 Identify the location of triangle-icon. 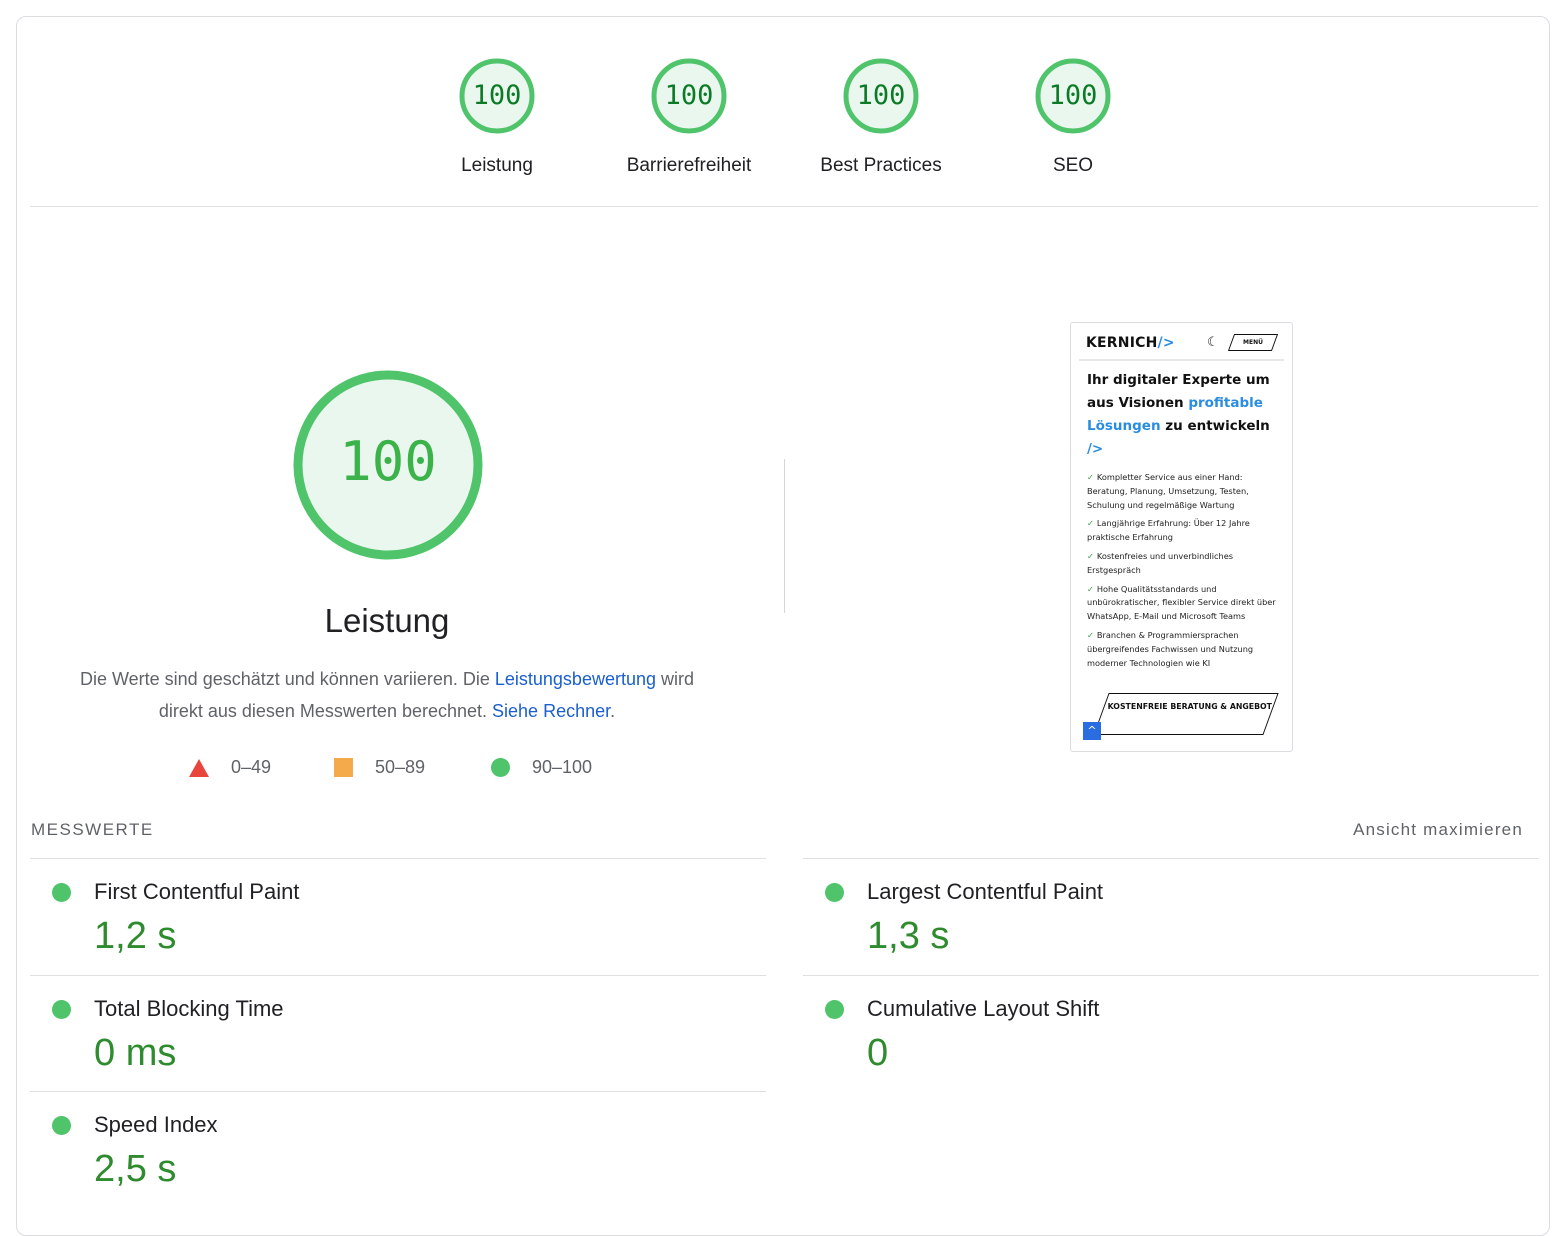
(199, 767).